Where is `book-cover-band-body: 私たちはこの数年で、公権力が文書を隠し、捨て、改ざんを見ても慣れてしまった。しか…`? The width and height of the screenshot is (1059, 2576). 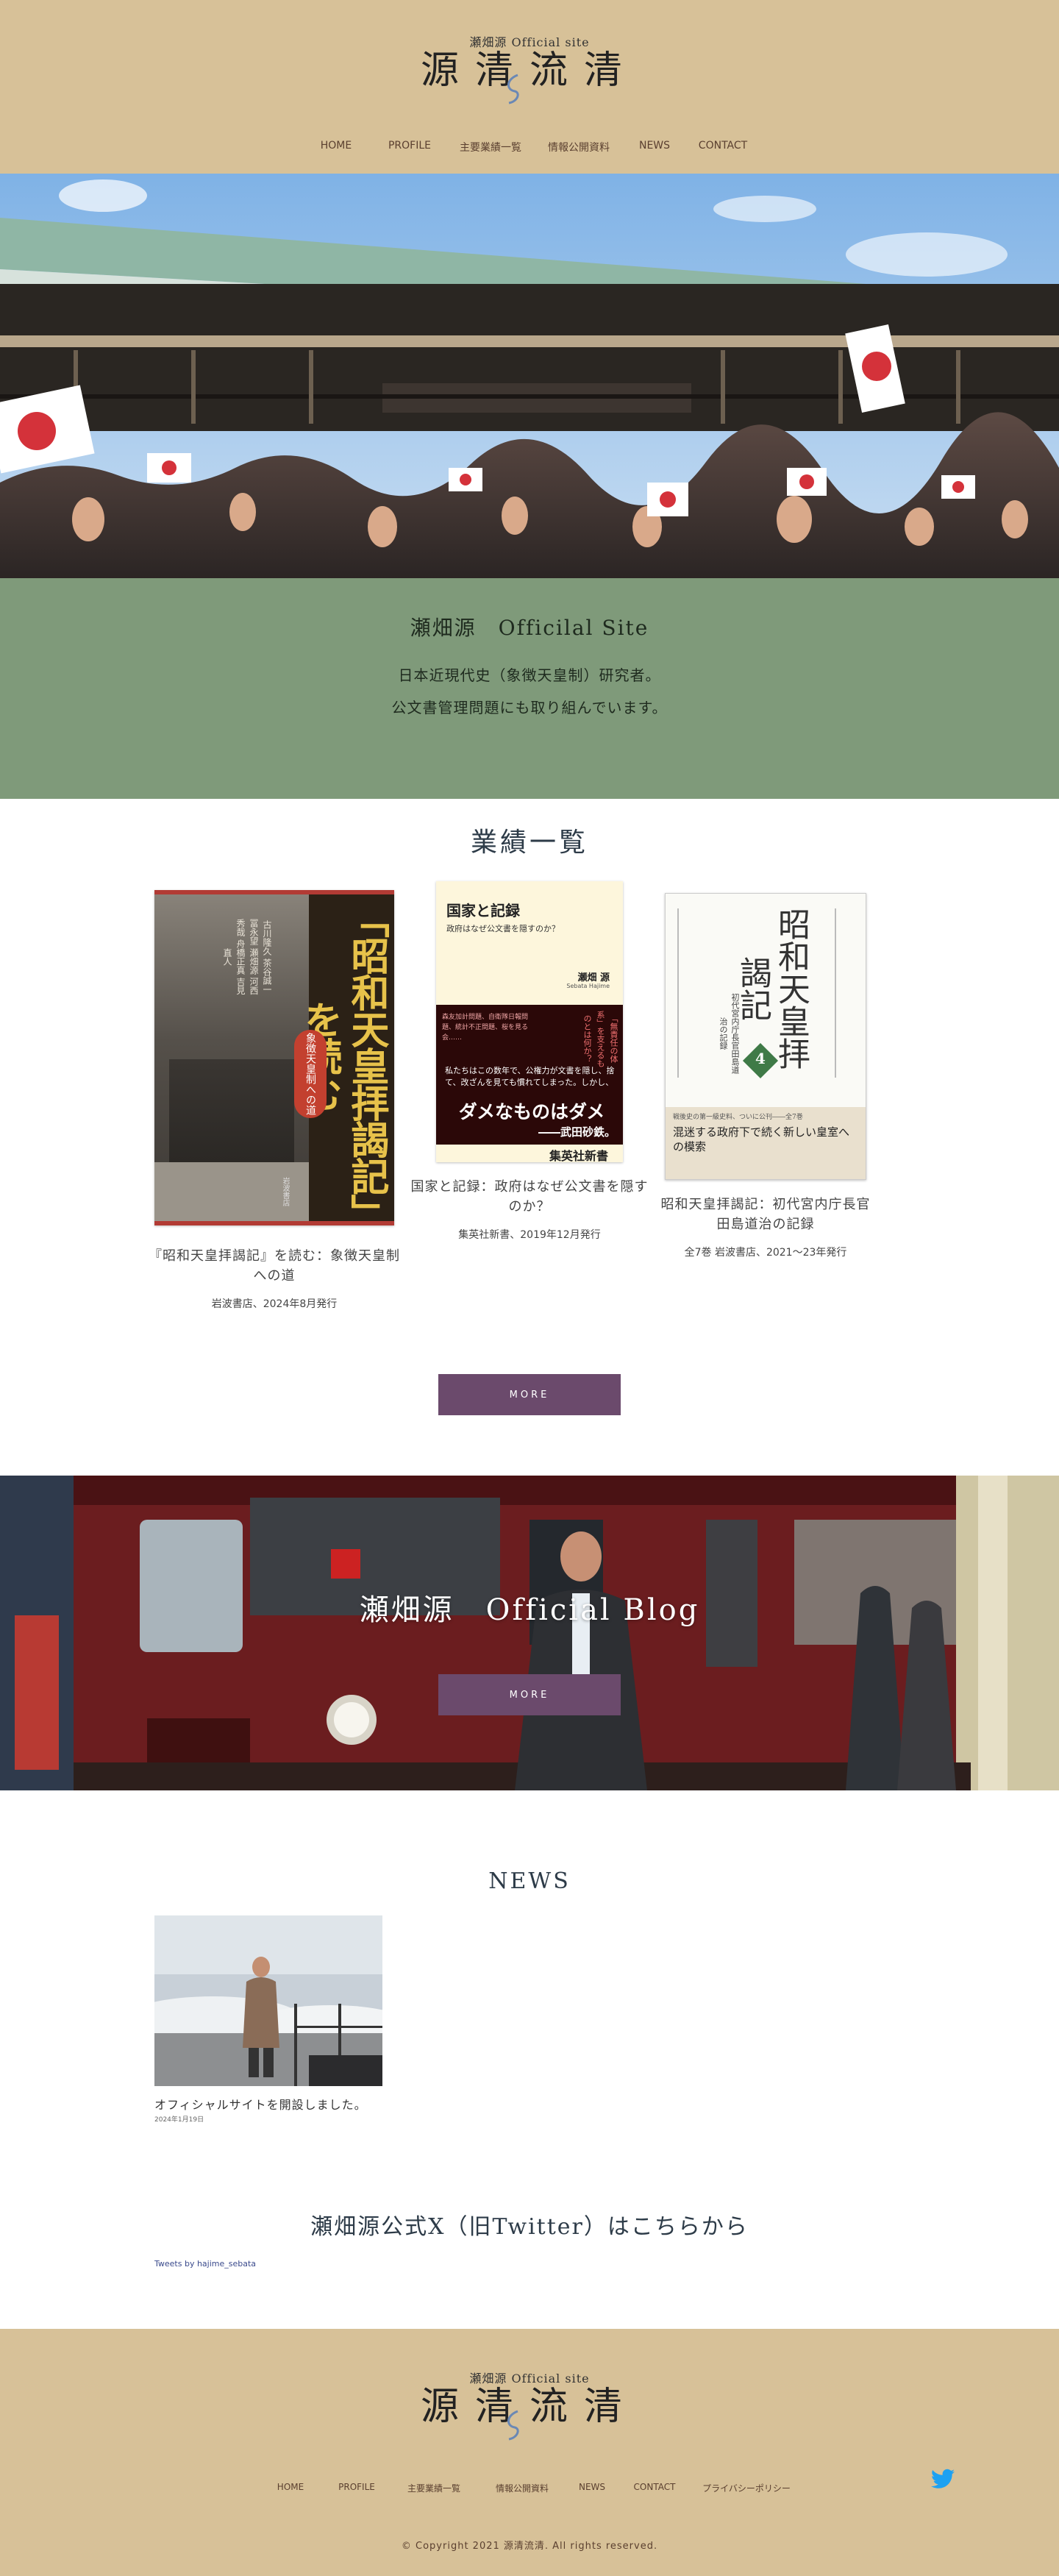 book-cover-band-body: 私たちはこの数年で、公権力が文書を隠し、捨て、改ざんを見ても慣れてしまった。しか… is located at coordinates (530, 1076).